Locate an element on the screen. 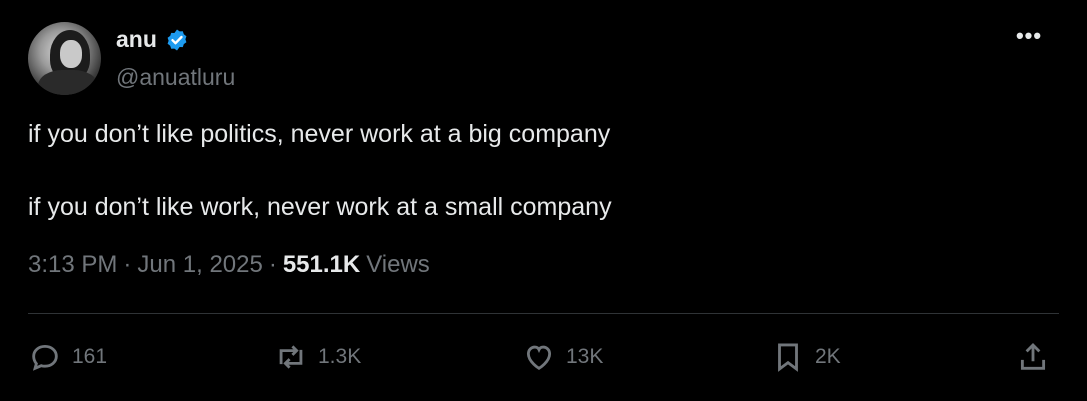 The height and width of the screenshot is (401, 1087). like-count: 13K is located at coordinates (585, 356).